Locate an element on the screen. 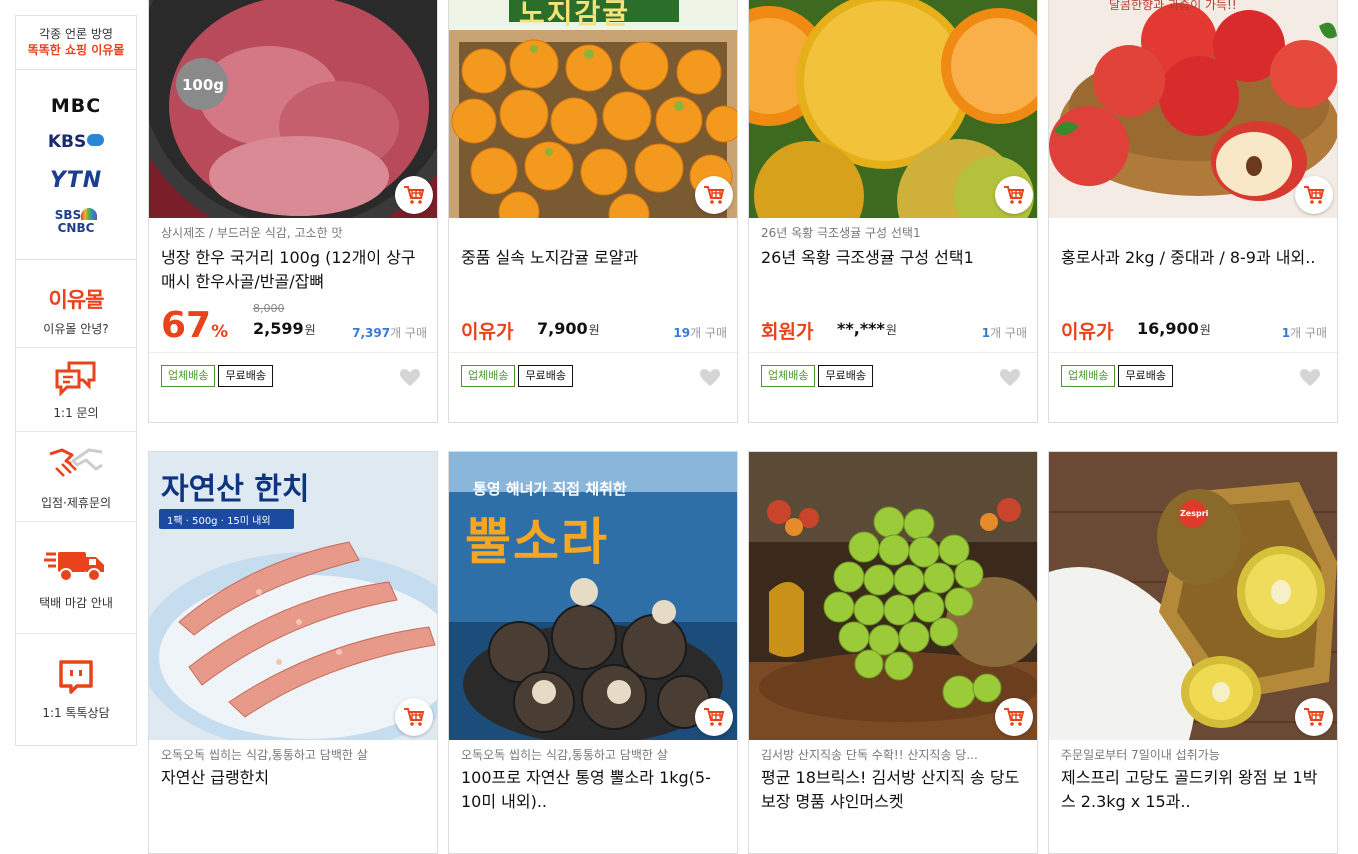  apple-image is located at coordinates (1193, 109).